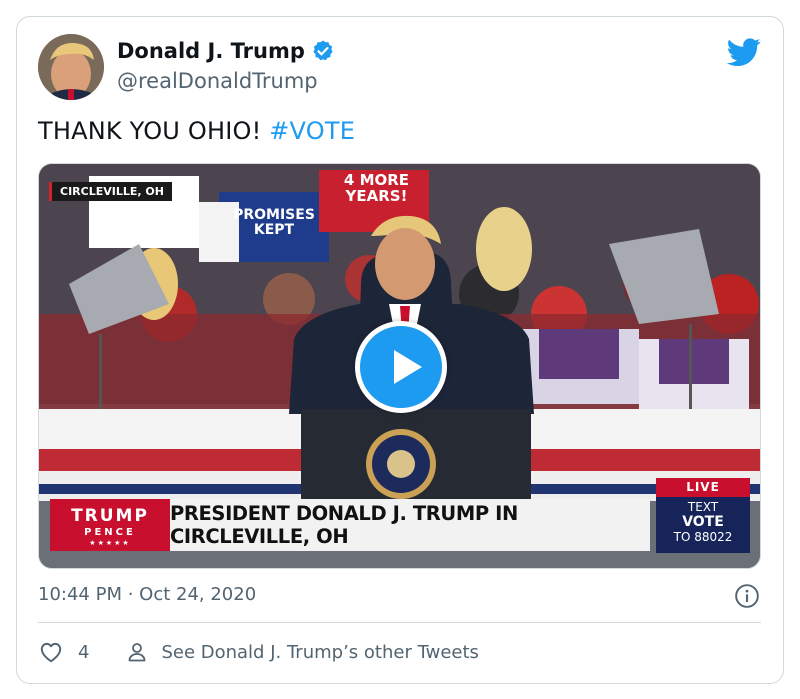 This screenshot has width=800, height=699. I want to click on author-display-name: Donald J. Trump, so click(211, 51).